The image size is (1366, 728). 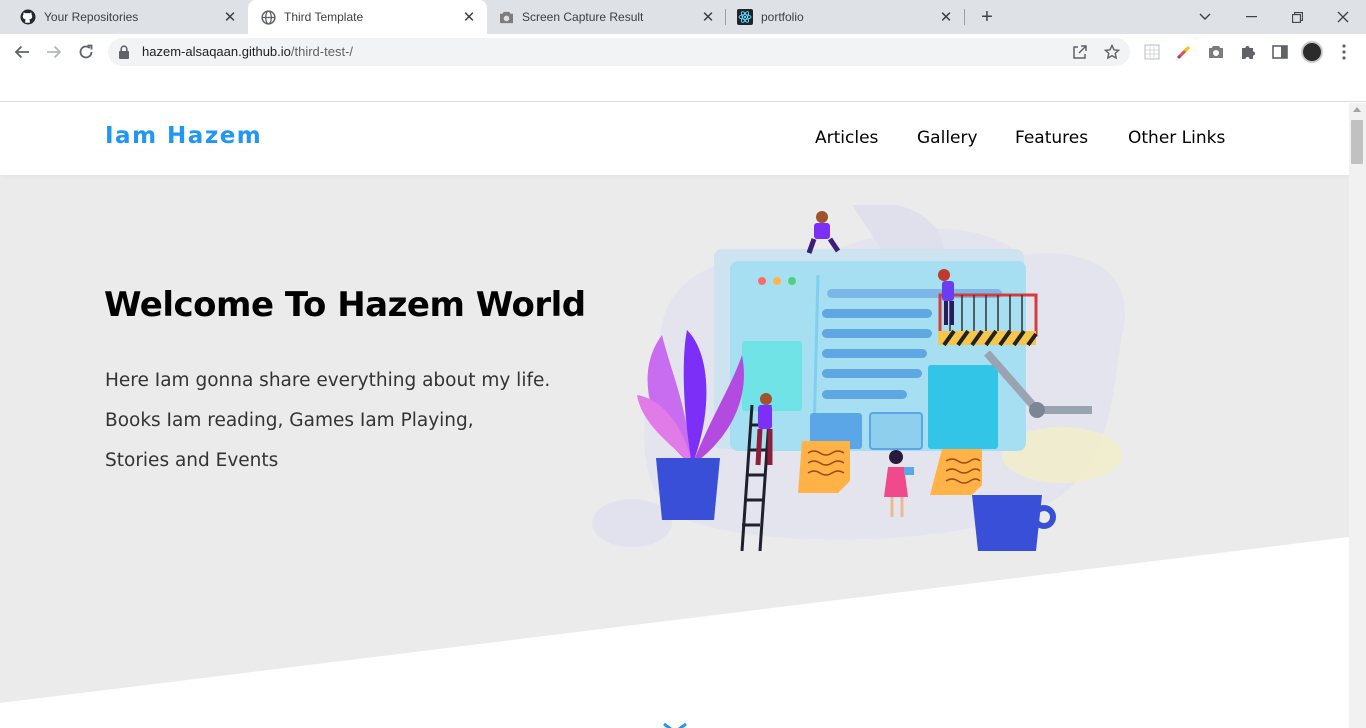 What do you see at coordinates (22, 52) in the screenshot?
I see `back-button` at bounding box center [22, 52].